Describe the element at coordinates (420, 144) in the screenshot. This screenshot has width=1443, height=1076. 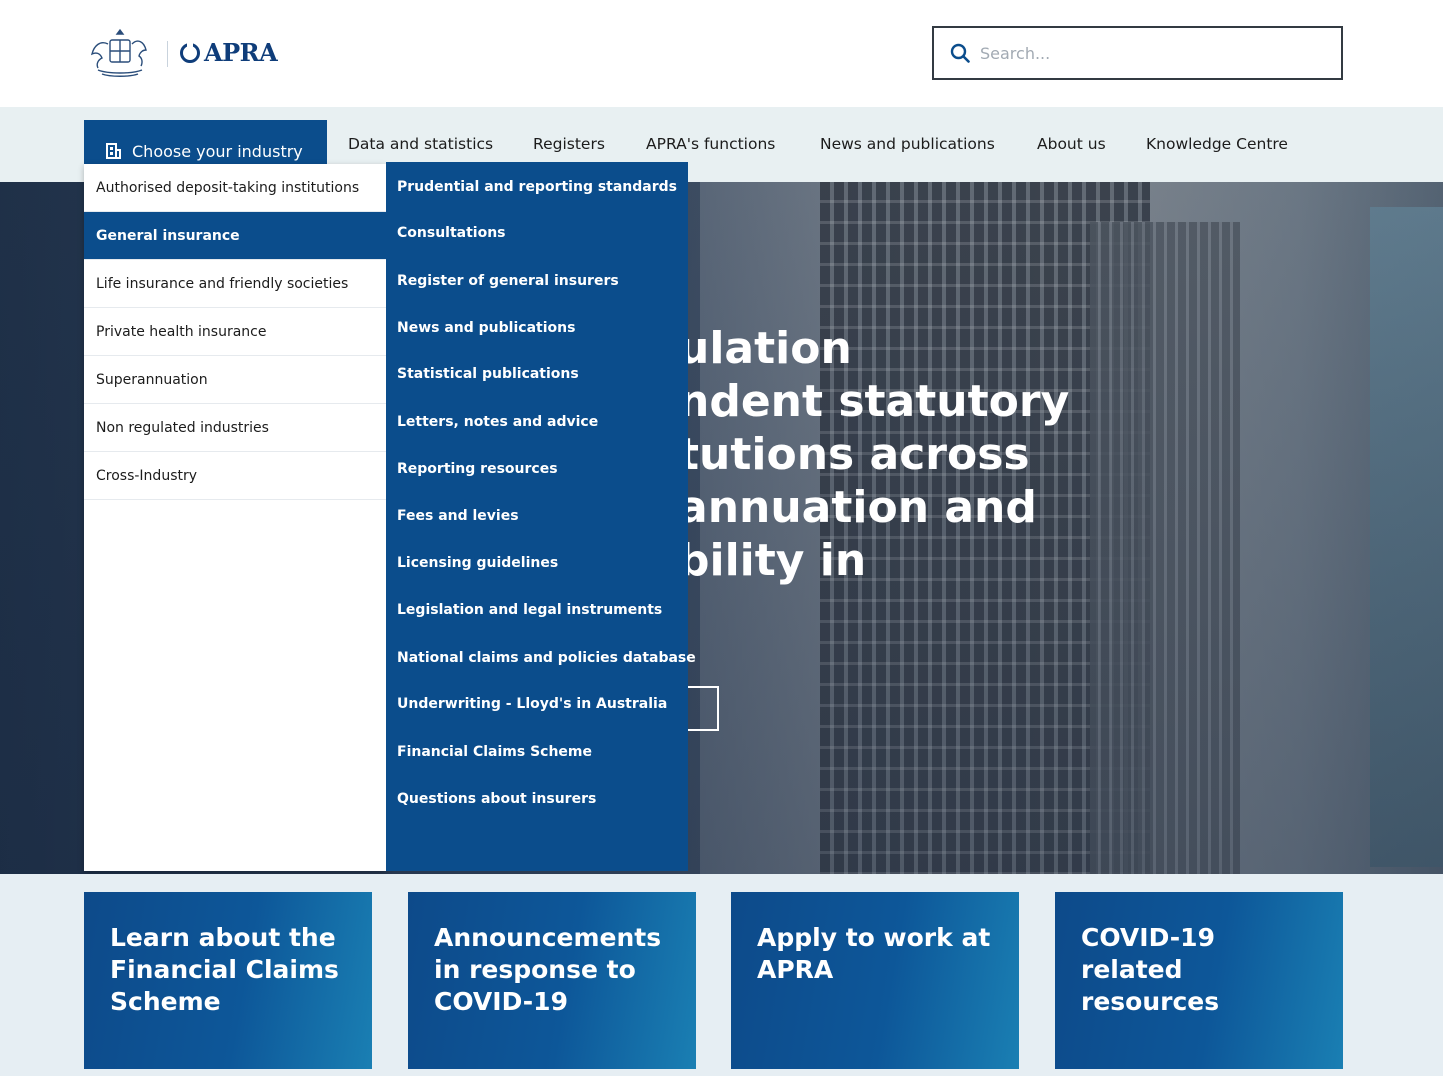
I see `nav-item-data-and-statistics: Data and statistics` at that location.